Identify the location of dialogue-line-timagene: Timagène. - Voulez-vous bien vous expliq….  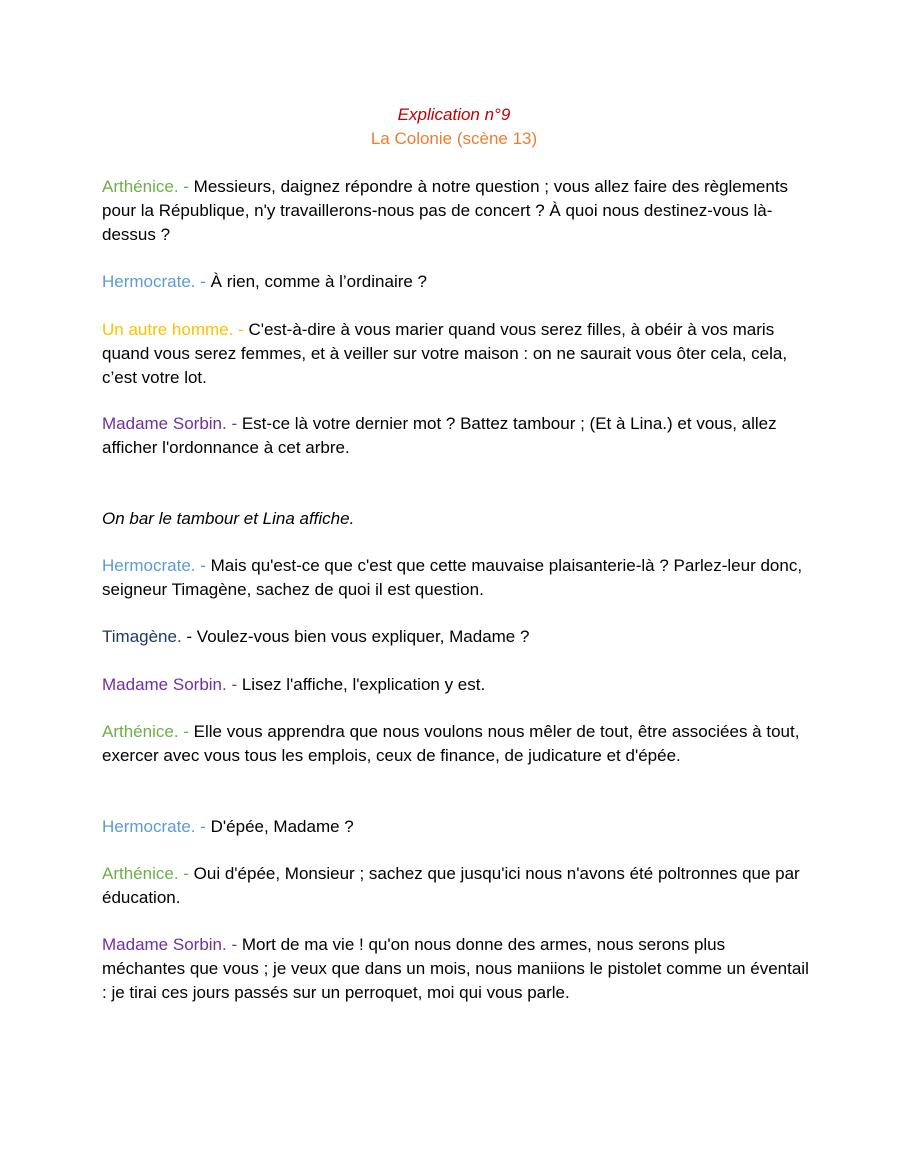
(456, 637).